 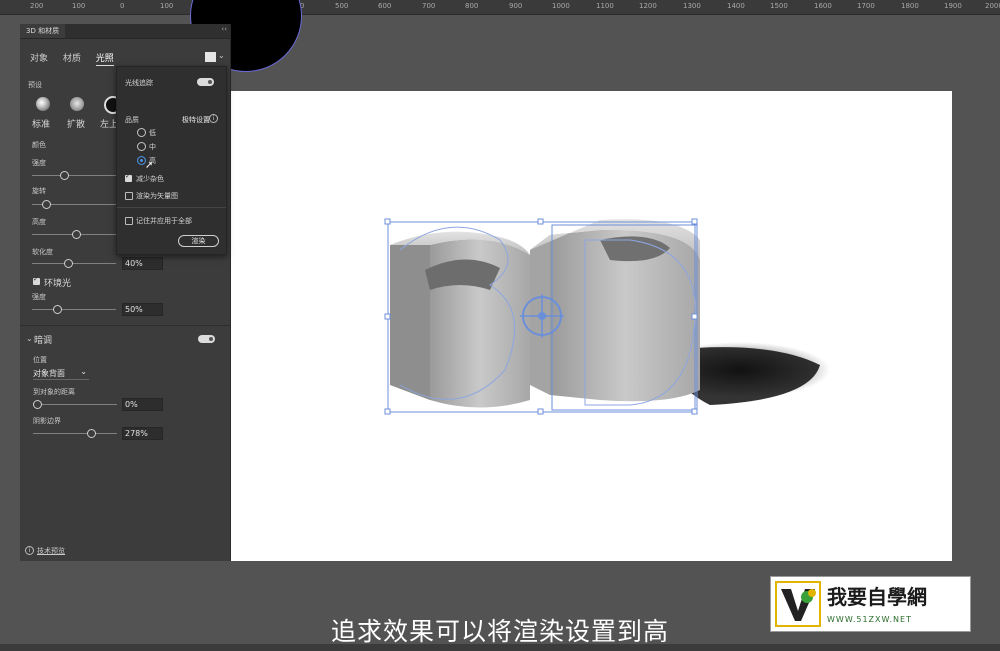 What do you see at coordinates (64, 175) in the screenshot?
I see `intensity-slider-knob` at bounding box center [64, 175].